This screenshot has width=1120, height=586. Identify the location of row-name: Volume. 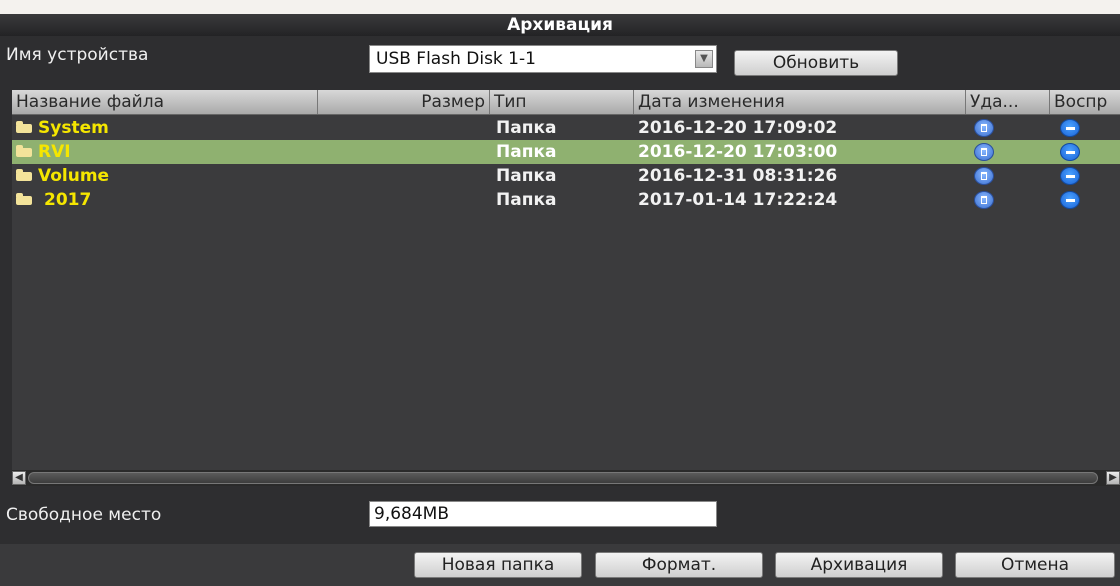
(74, 176).